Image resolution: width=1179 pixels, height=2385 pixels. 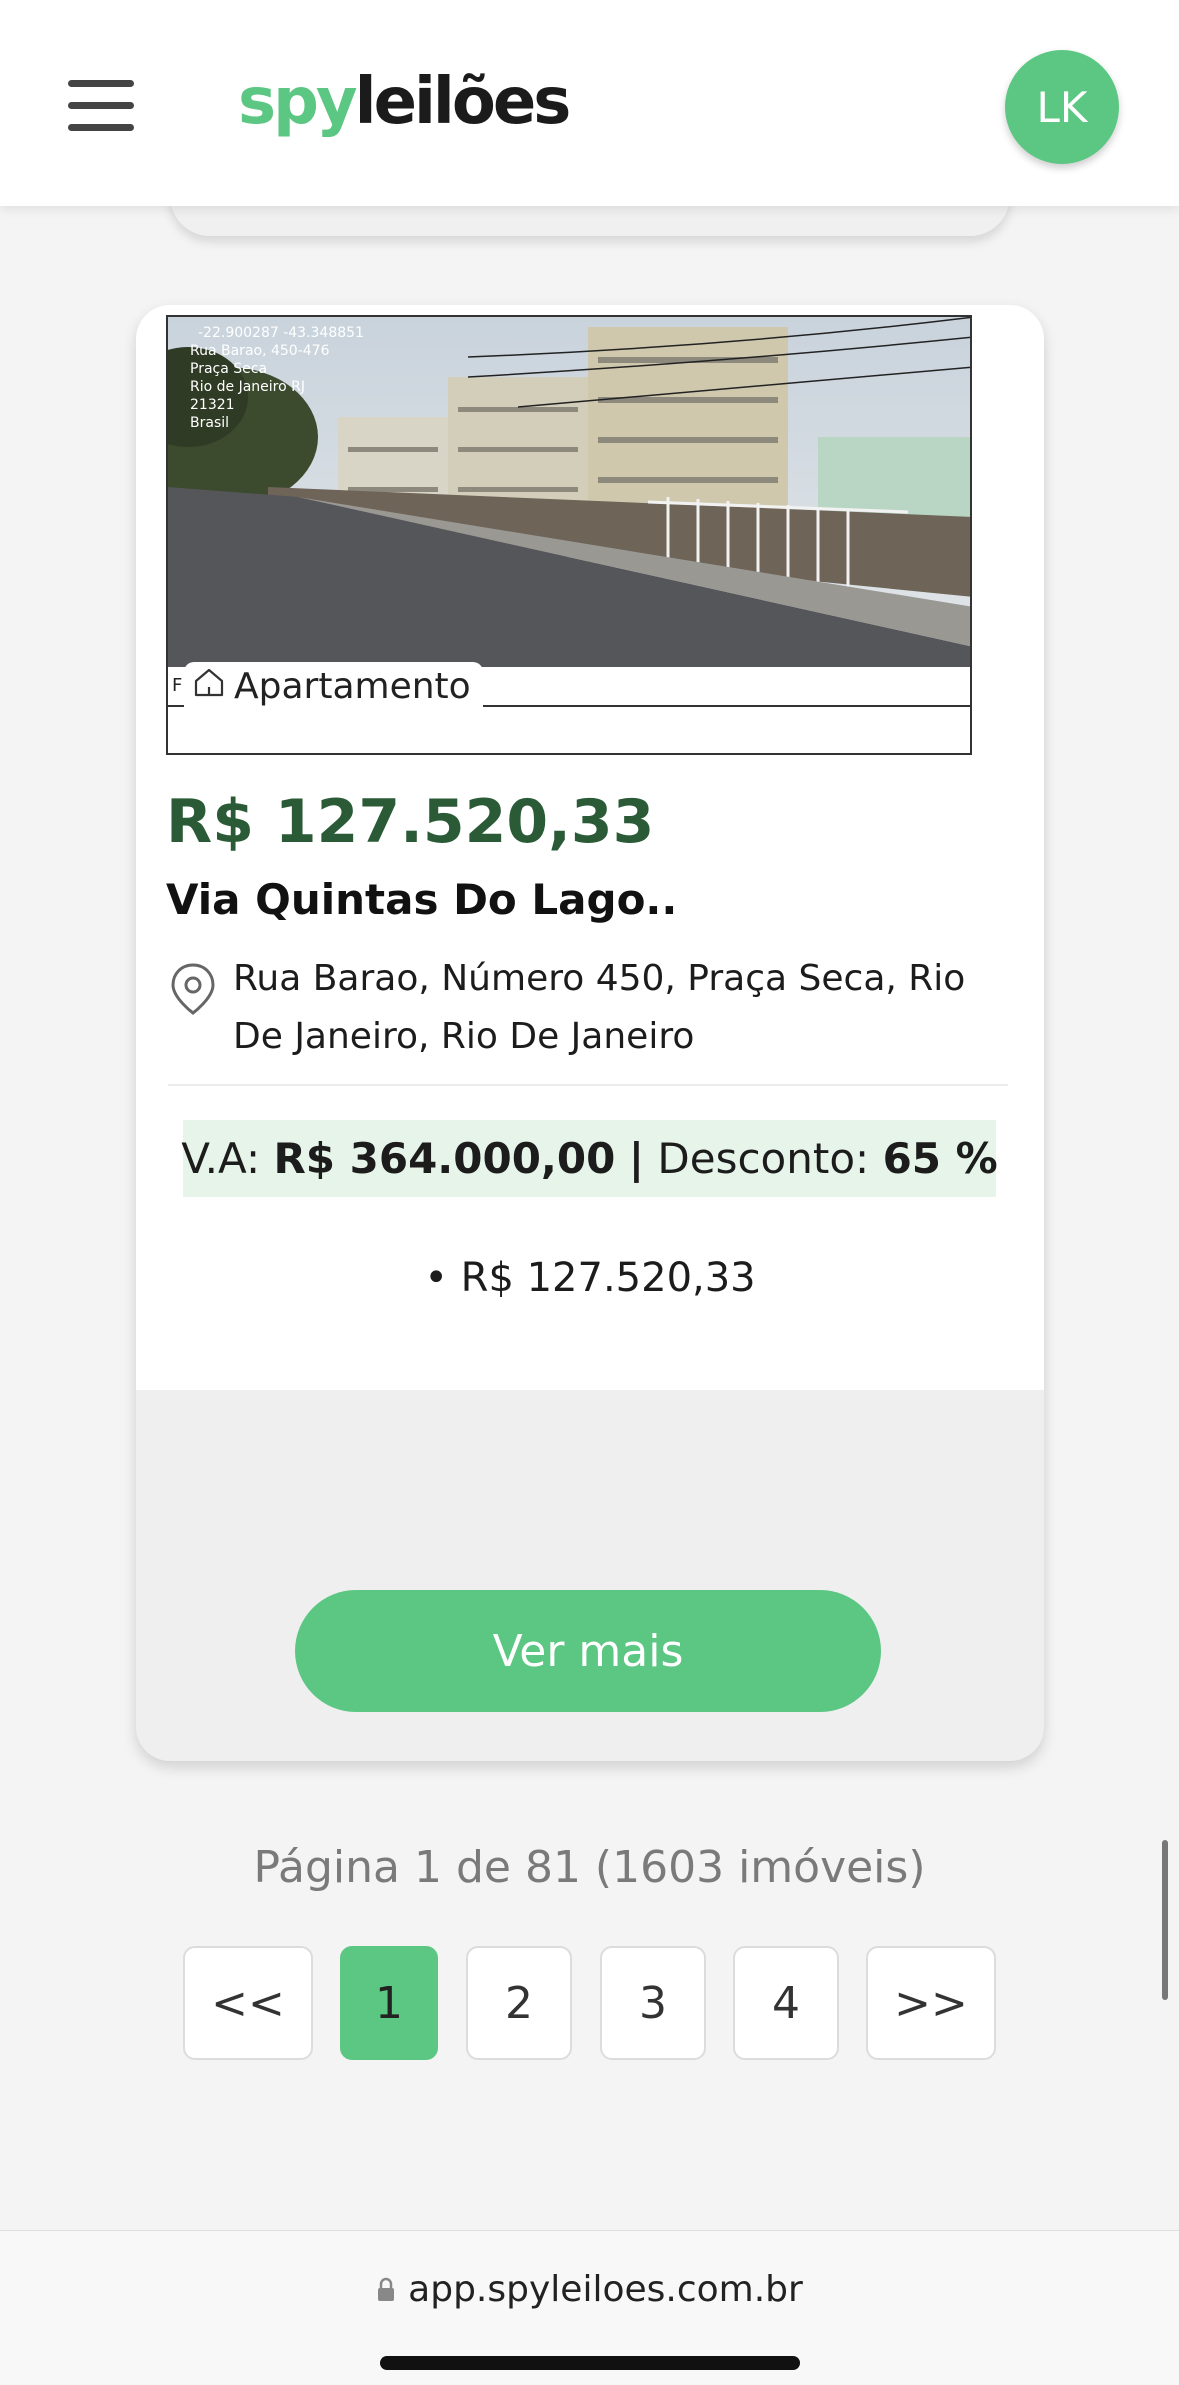 What do you see at coordinates (786, 2003) in the screenshot?
I see `page-button-4: 4` at bounding box center [786, 2003].